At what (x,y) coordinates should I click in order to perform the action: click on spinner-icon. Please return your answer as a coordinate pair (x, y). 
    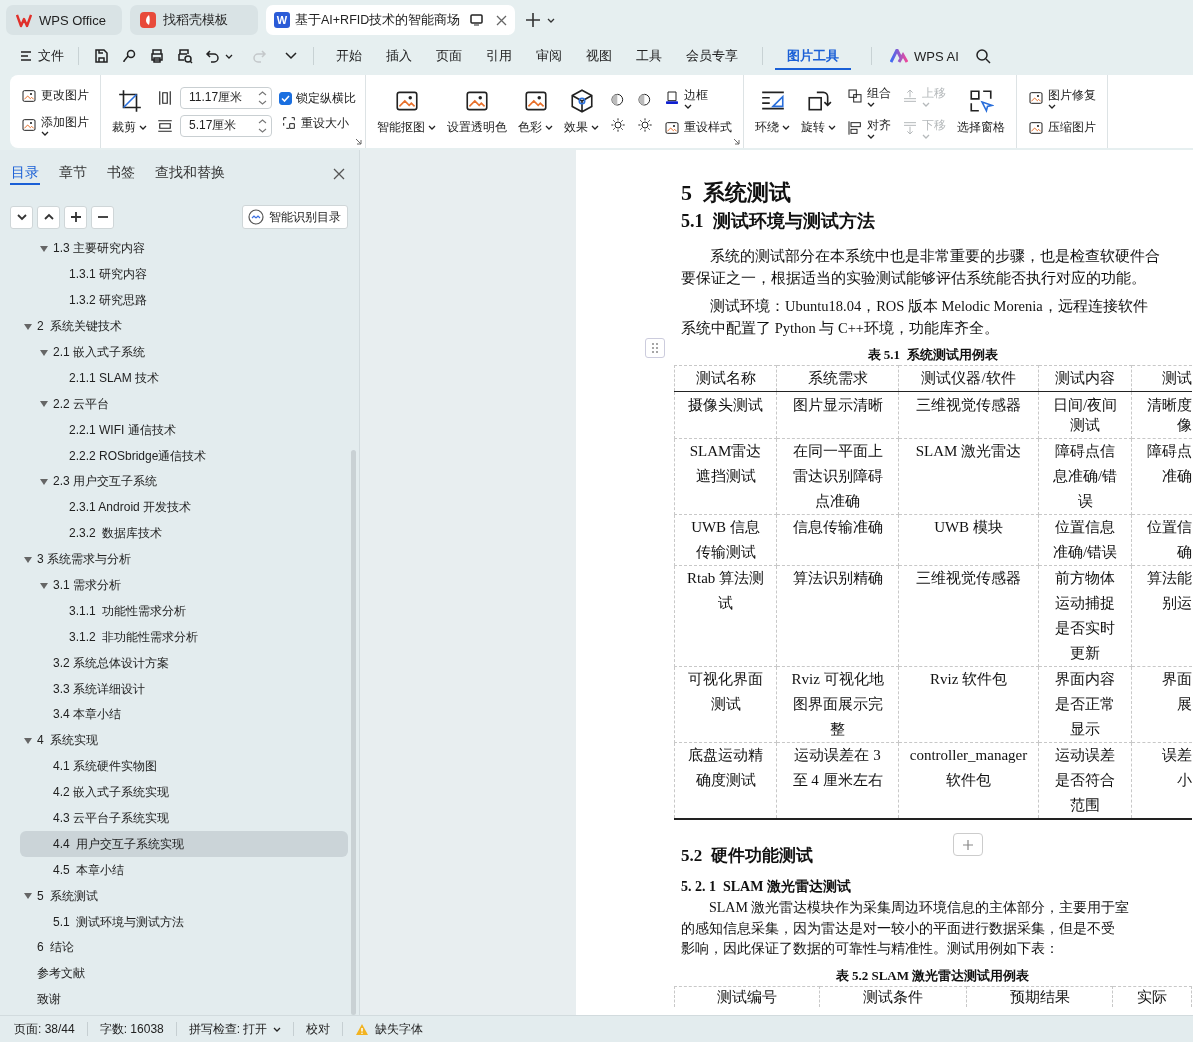
    Looking at the image, I should click on (262, 125).